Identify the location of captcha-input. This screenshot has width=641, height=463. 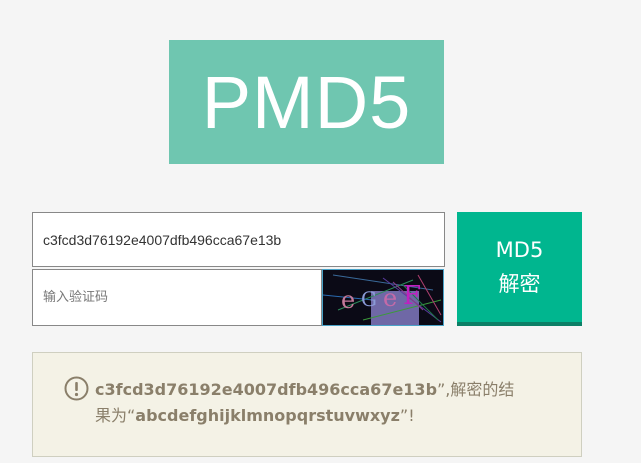
(177, 297).